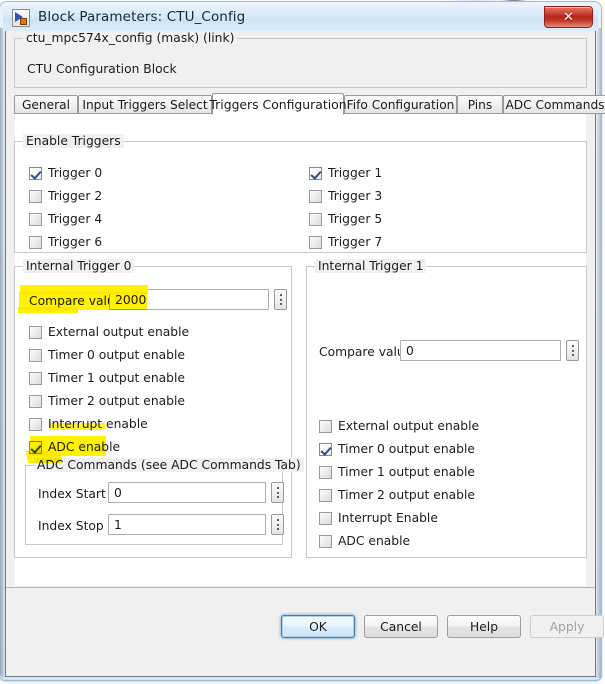 Image resolution: width=605 pixels, height=684 pixels. What do you see at coordinates (116, 401) in the screenshot?
I see `checkbox-label: Timer 2 output enable` at bounding box center [116, 401].